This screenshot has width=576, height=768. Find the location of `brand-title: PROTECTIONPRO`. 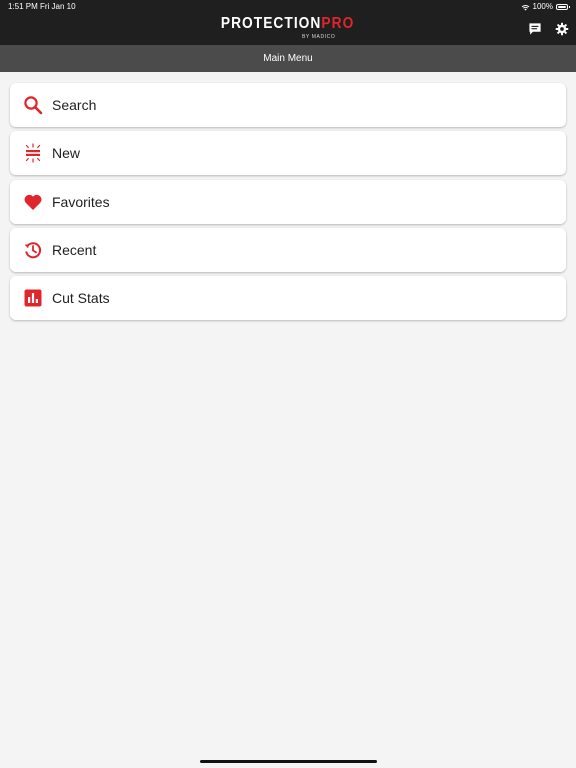

brand-title: PROTECTIONPRO is located at coordinates (287, 24).